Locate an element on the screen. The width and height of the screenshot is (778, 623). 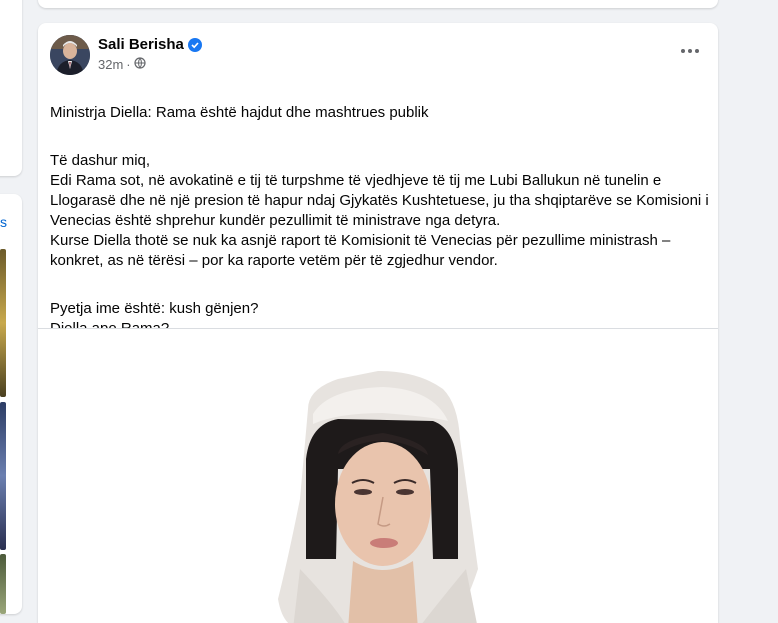
author-name: Sali Berisha is located at coordinates (150, 44).